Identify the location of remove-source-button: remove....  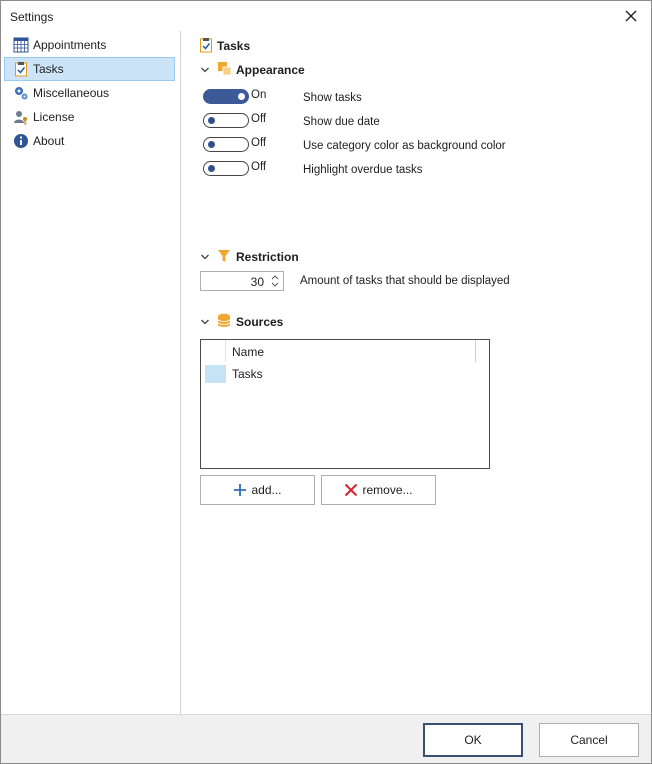
(378, 490).